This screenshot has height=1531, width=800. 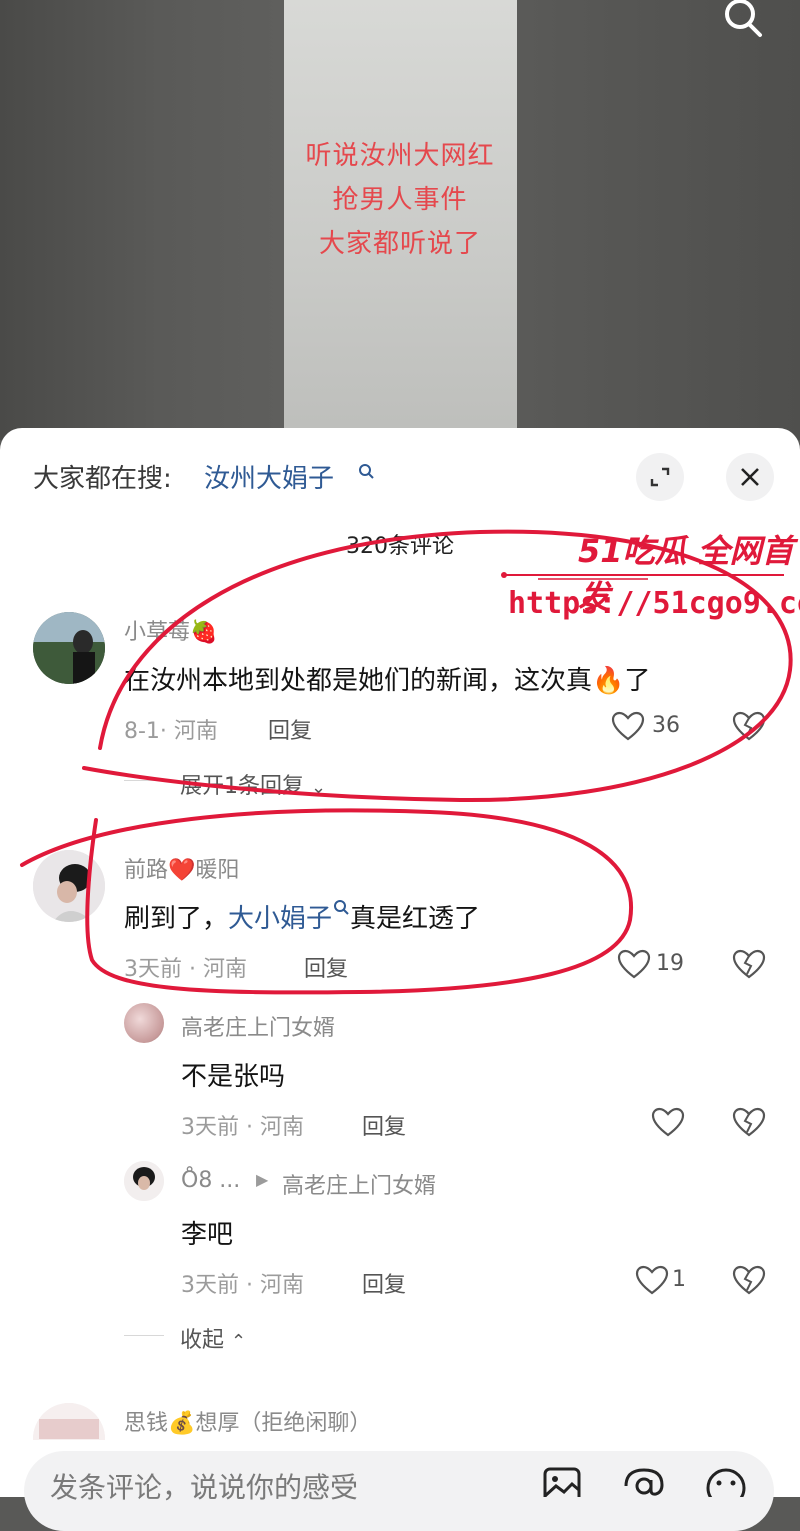 I want to click on comment-username: 前路❤️暖阳, so click(x=181, y=868).